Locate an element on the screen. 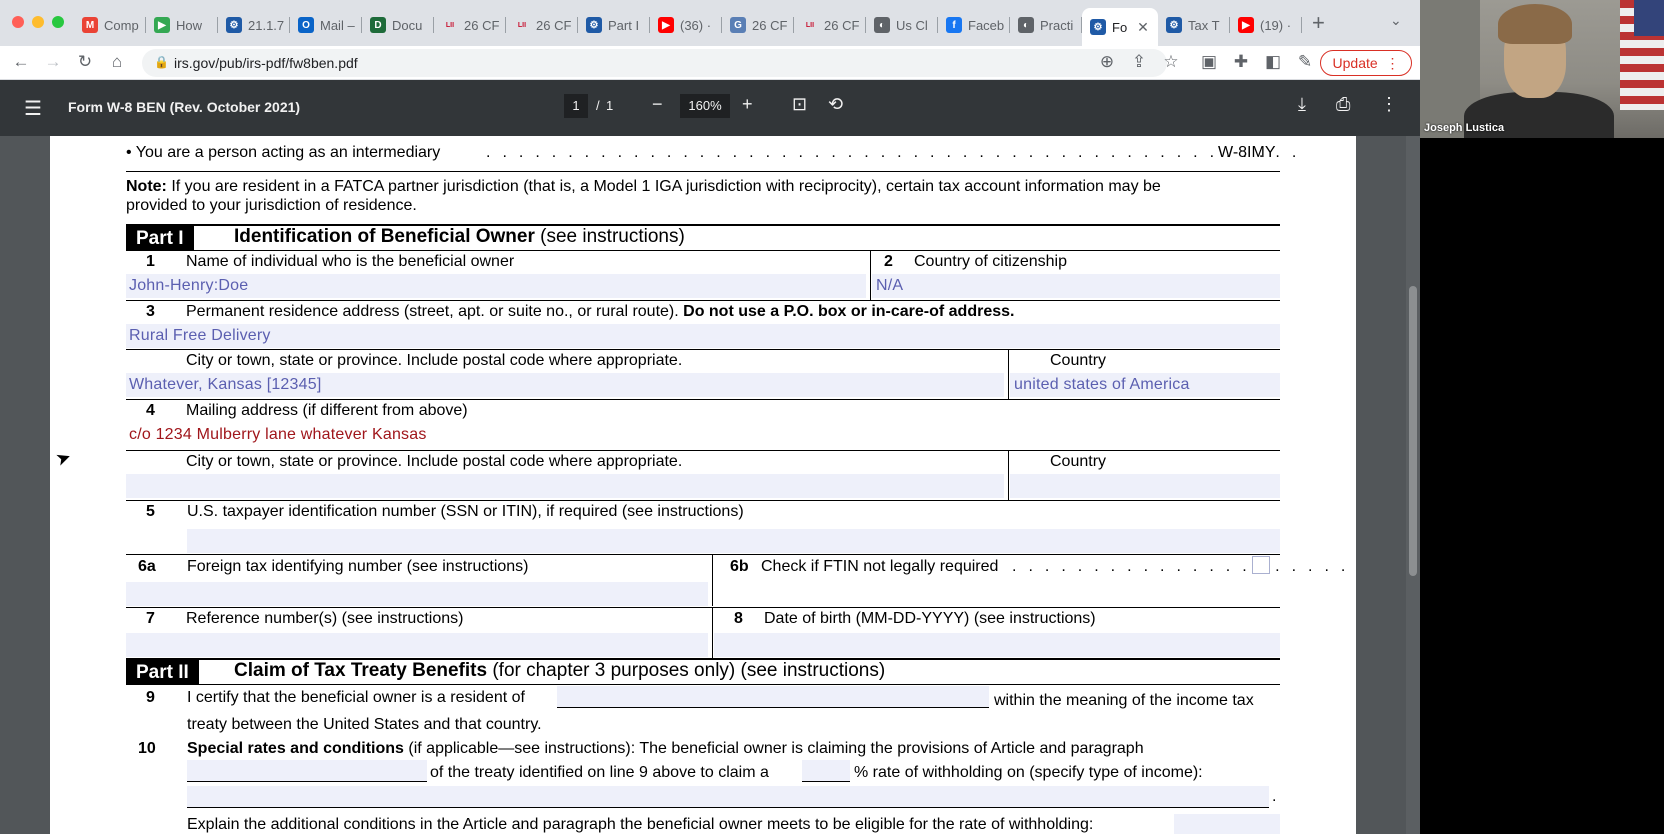  income-type-field is located at coordinates (728, 797).